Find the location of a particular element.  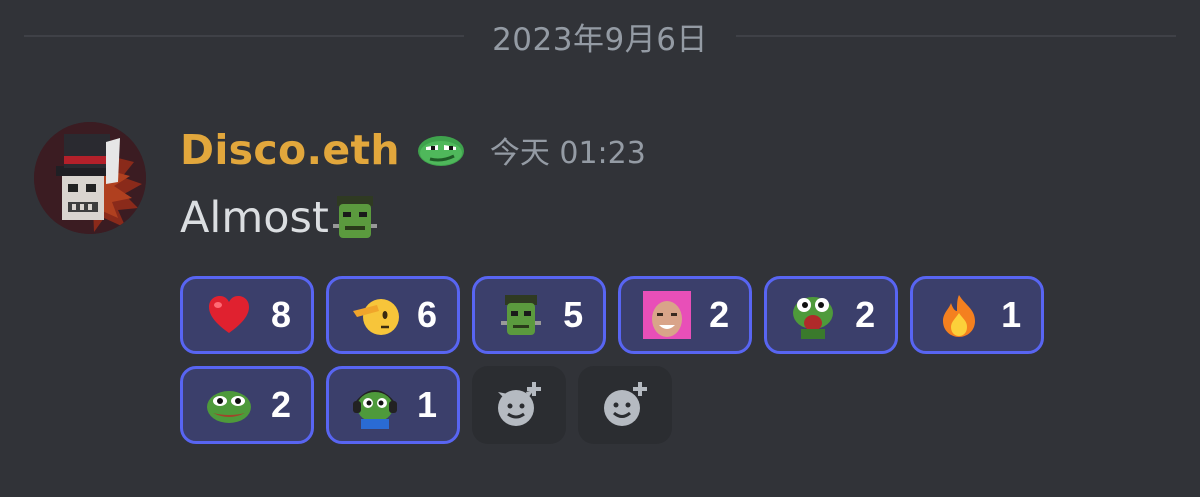

pepe-headset-emoji is located at coordinates (375, 409).